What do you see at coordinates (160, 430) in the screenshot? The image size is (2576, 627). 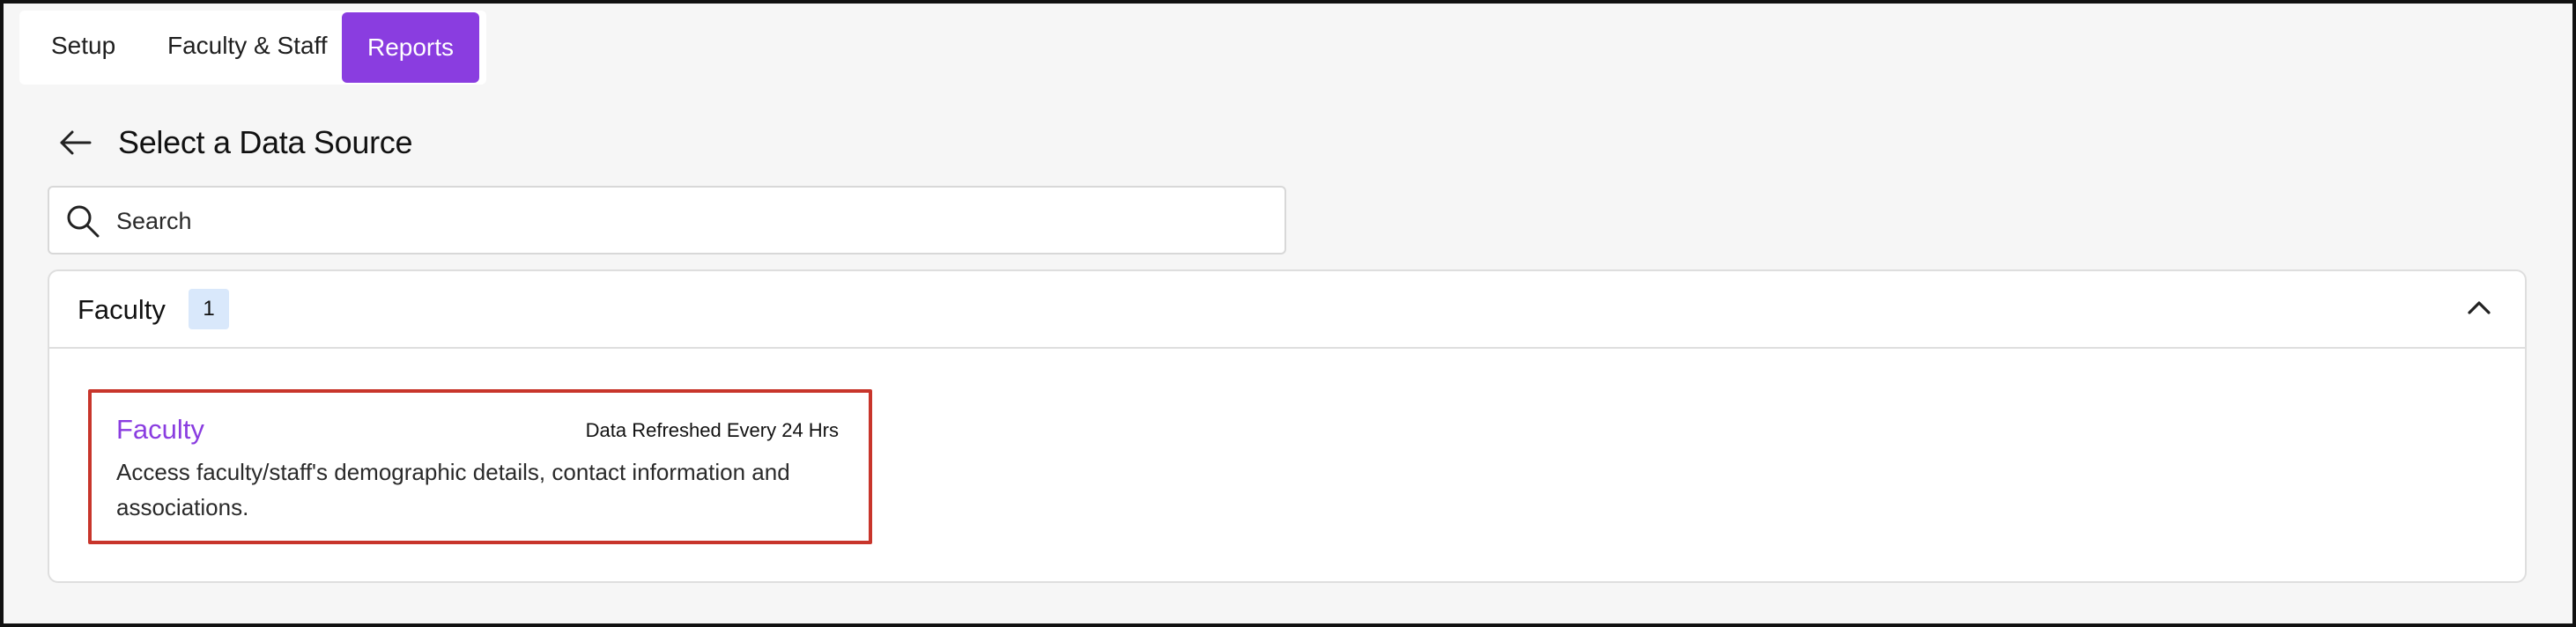 I see `data-source-title: Faculty` at bounding box center [160, 430].